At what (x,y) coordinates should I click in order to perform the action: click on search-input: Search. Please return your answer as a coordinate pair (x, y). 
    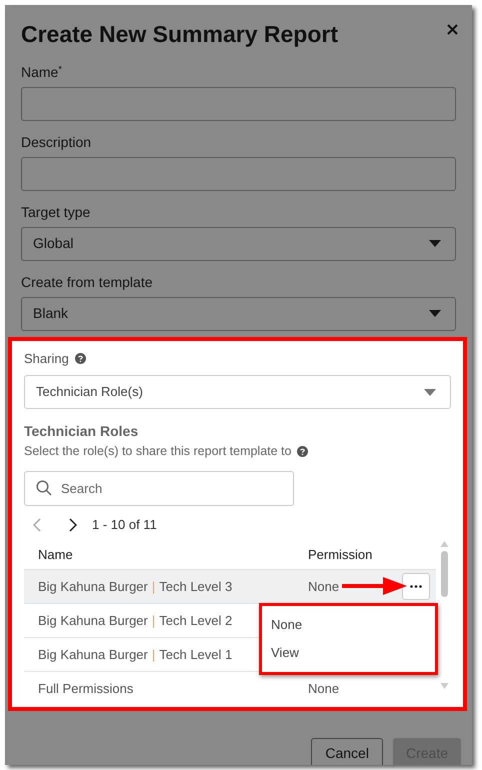
    Looking at the image, I should click on (161, 488).